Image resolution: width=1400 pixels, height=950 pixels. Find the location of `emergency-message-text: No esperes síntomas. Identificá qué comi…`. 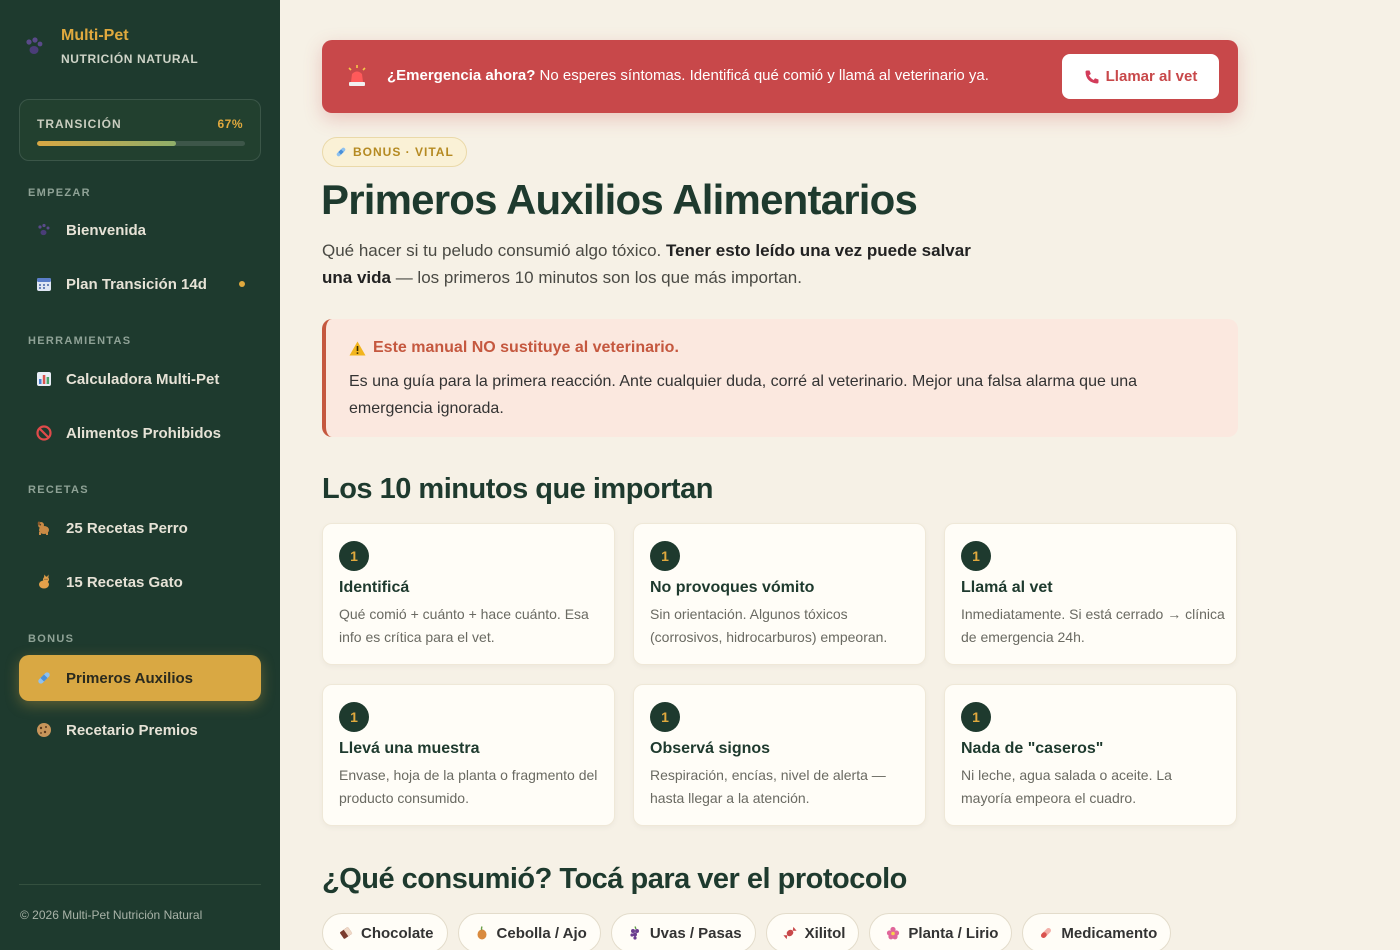

emergency-message-text: No esperes síntomas. Identificá qué comi… is located at coordinates (762, 75).